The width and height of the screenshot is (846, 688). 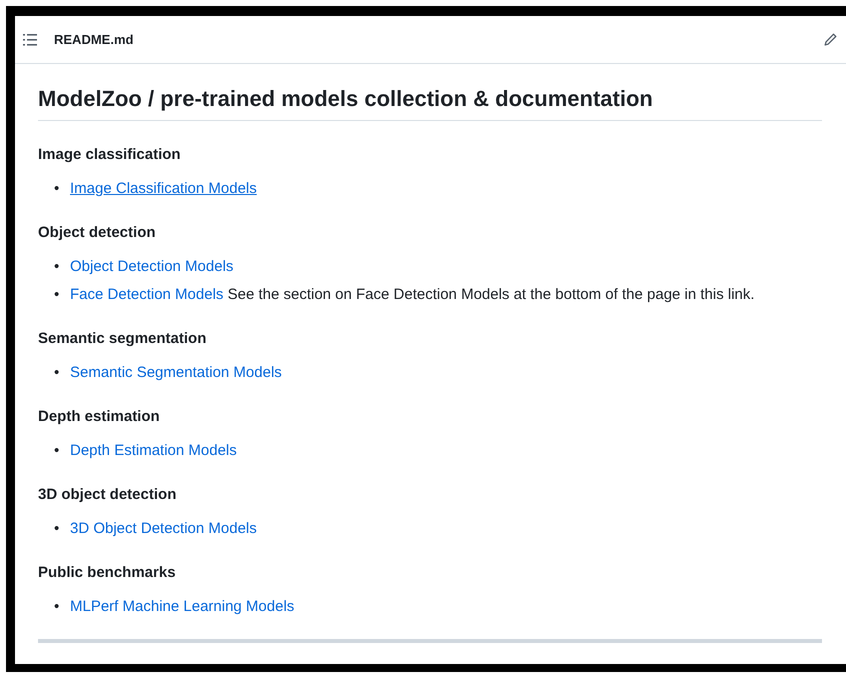 I want to click on model-link: Semantic Segmentation Models, so click(x=176, y=373).